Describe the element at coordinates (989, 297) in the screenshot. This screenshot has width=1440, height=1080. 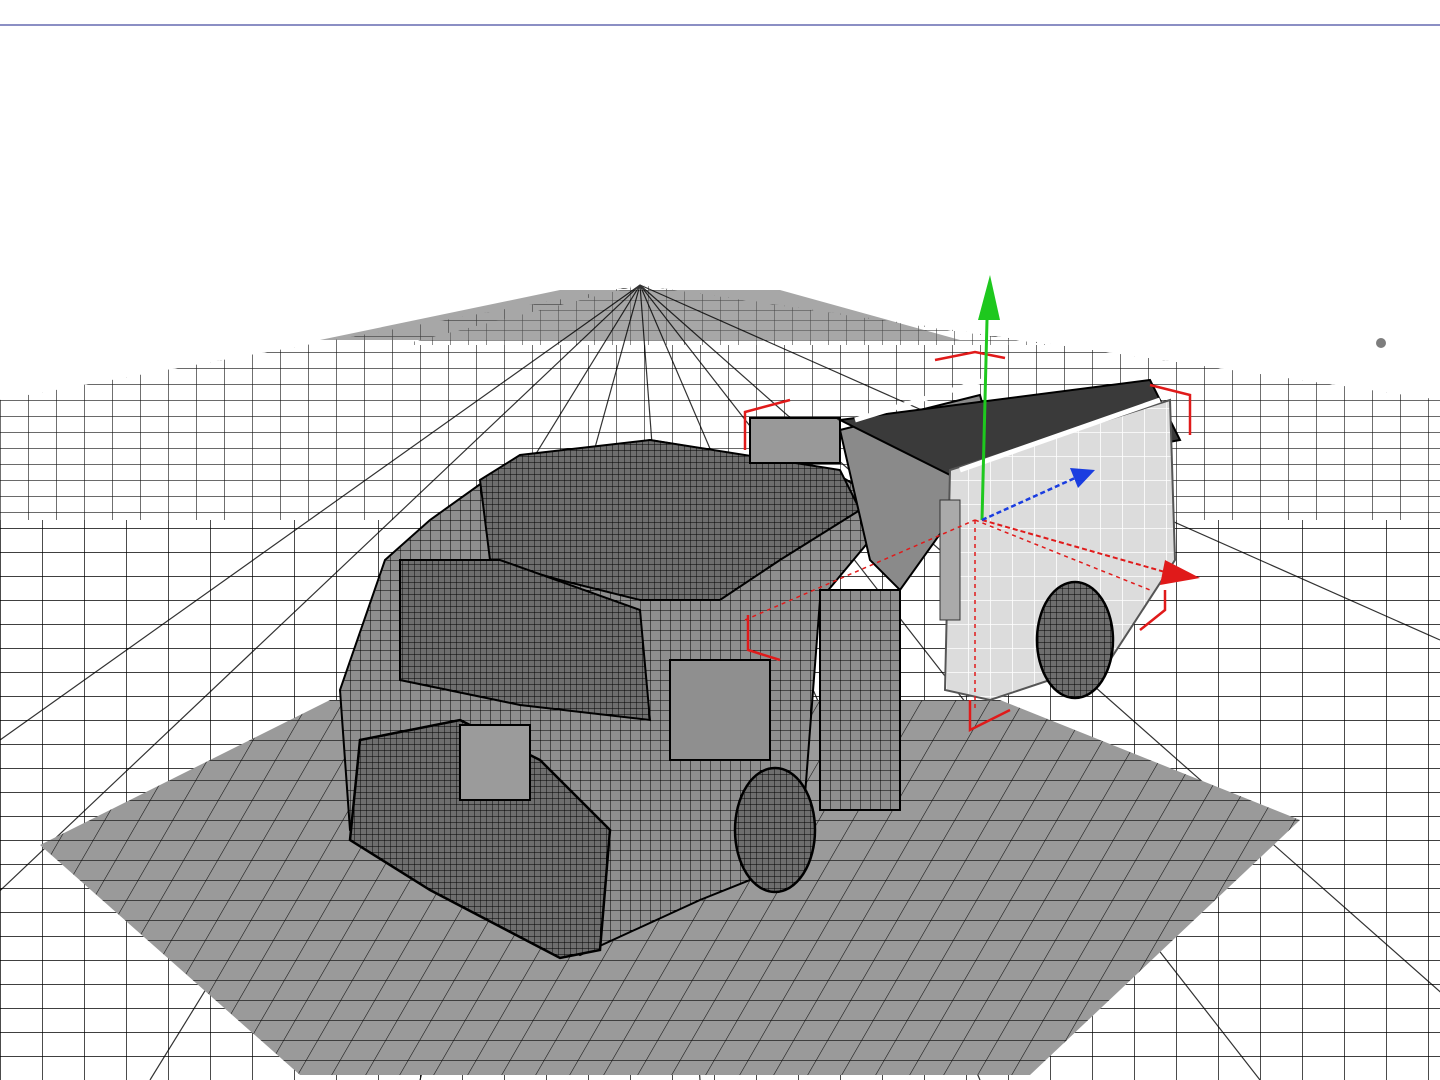
I see `gizmo-y-arrow-icon` at that location.